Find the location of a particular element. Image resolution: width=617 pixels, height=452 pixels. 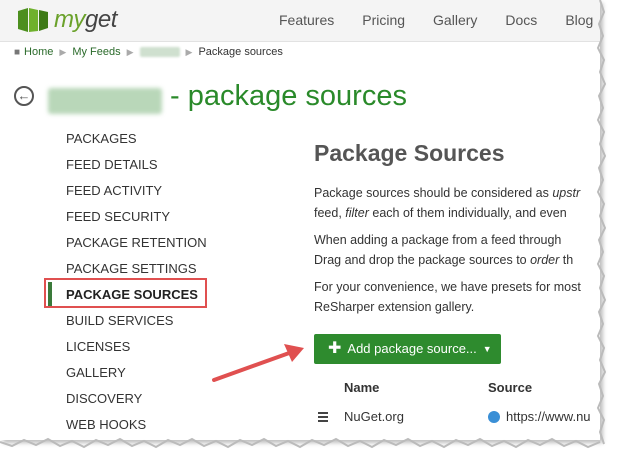

breadcrumb-my-feeds: My Feeds is located at coordinates (96, 52).